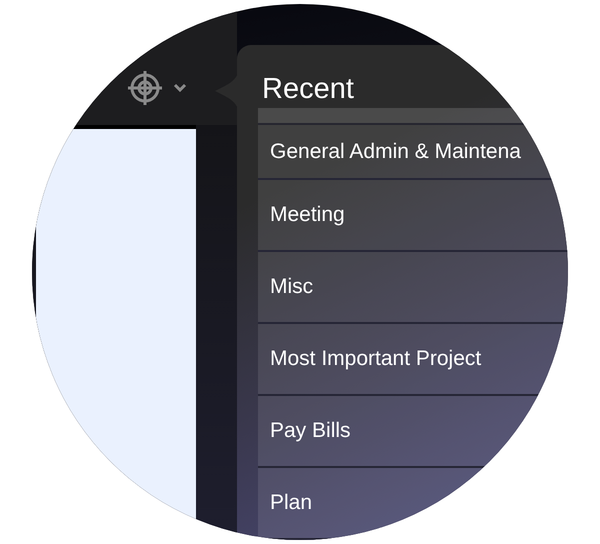 Image resolution: width=600 pixels, height=544 pixels. What do you see at coordinates (180, 87) in the screenshot?
I see `chevron-down-icon` at bounding box center [180, 87].